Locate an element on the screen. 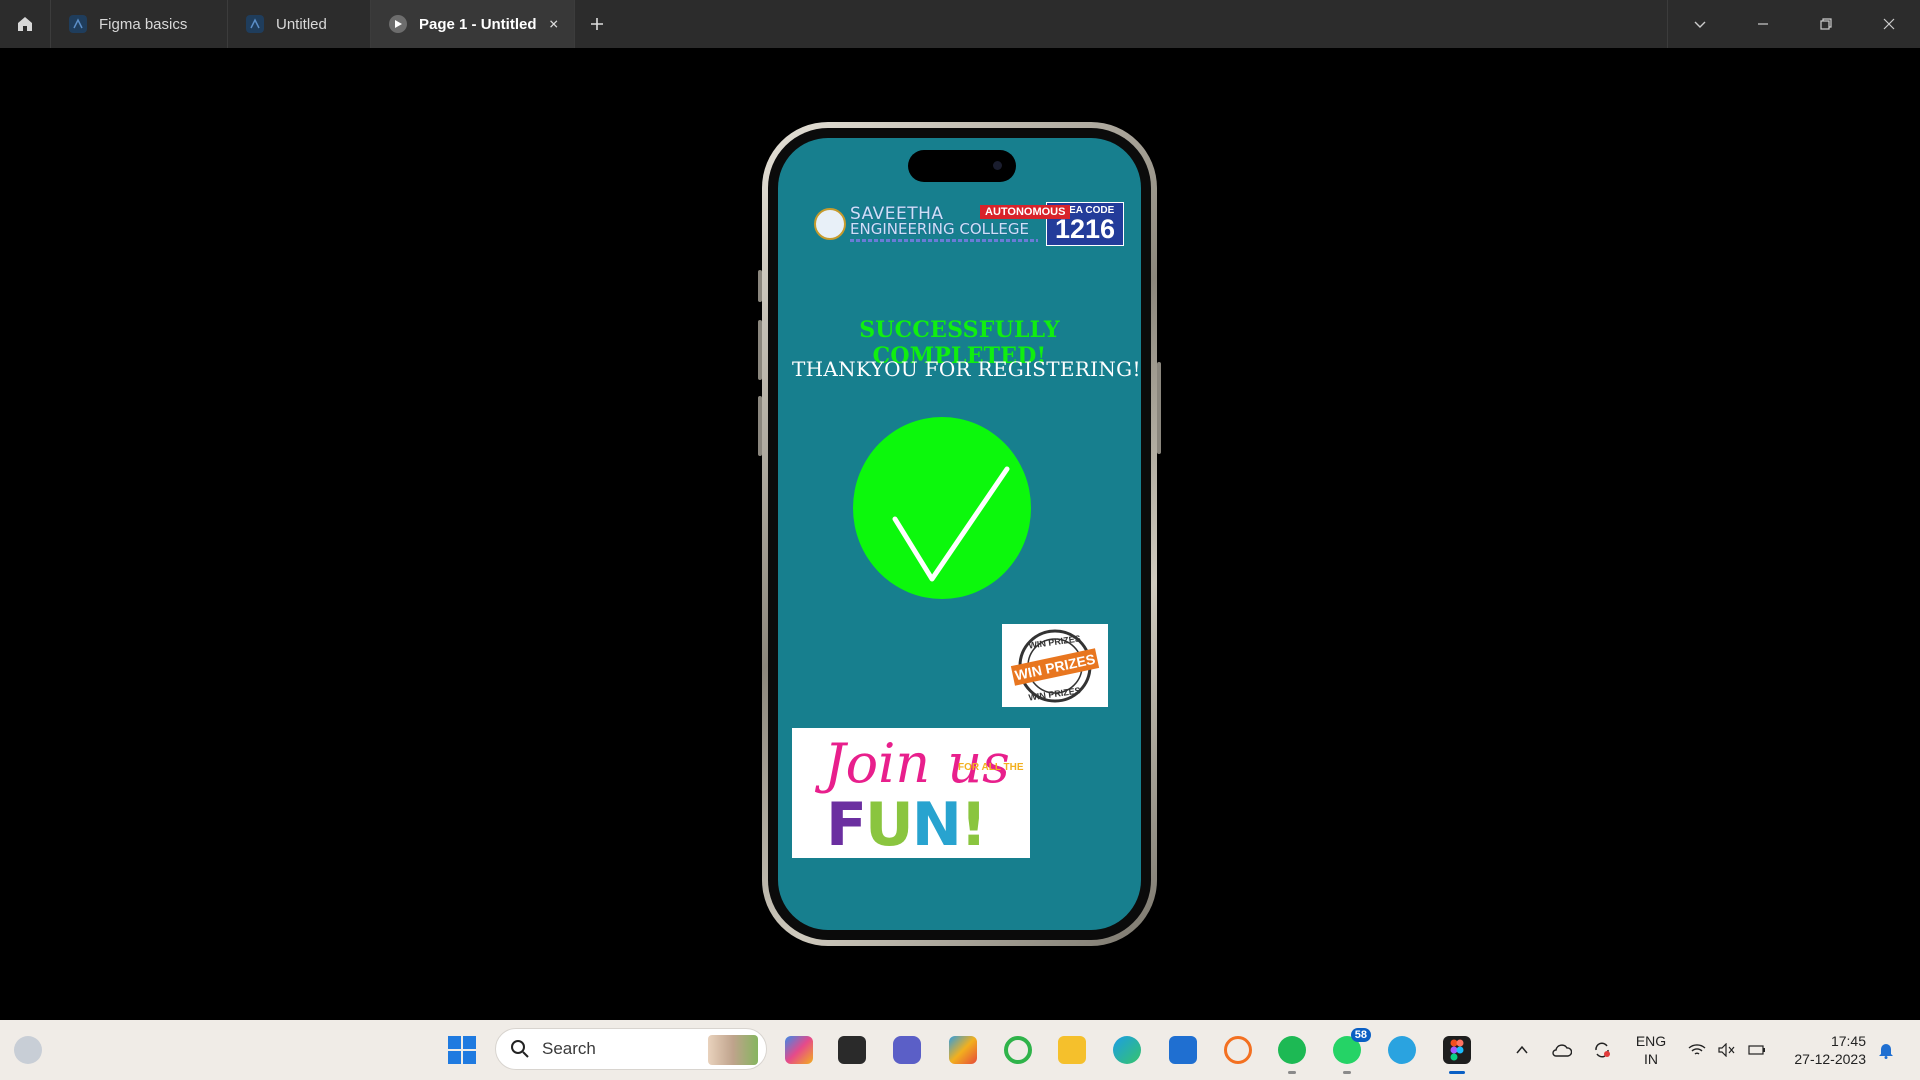 This screenshot has height=1080, width=1920. tab-label: Figma basics is located at coordinates (143, 24).